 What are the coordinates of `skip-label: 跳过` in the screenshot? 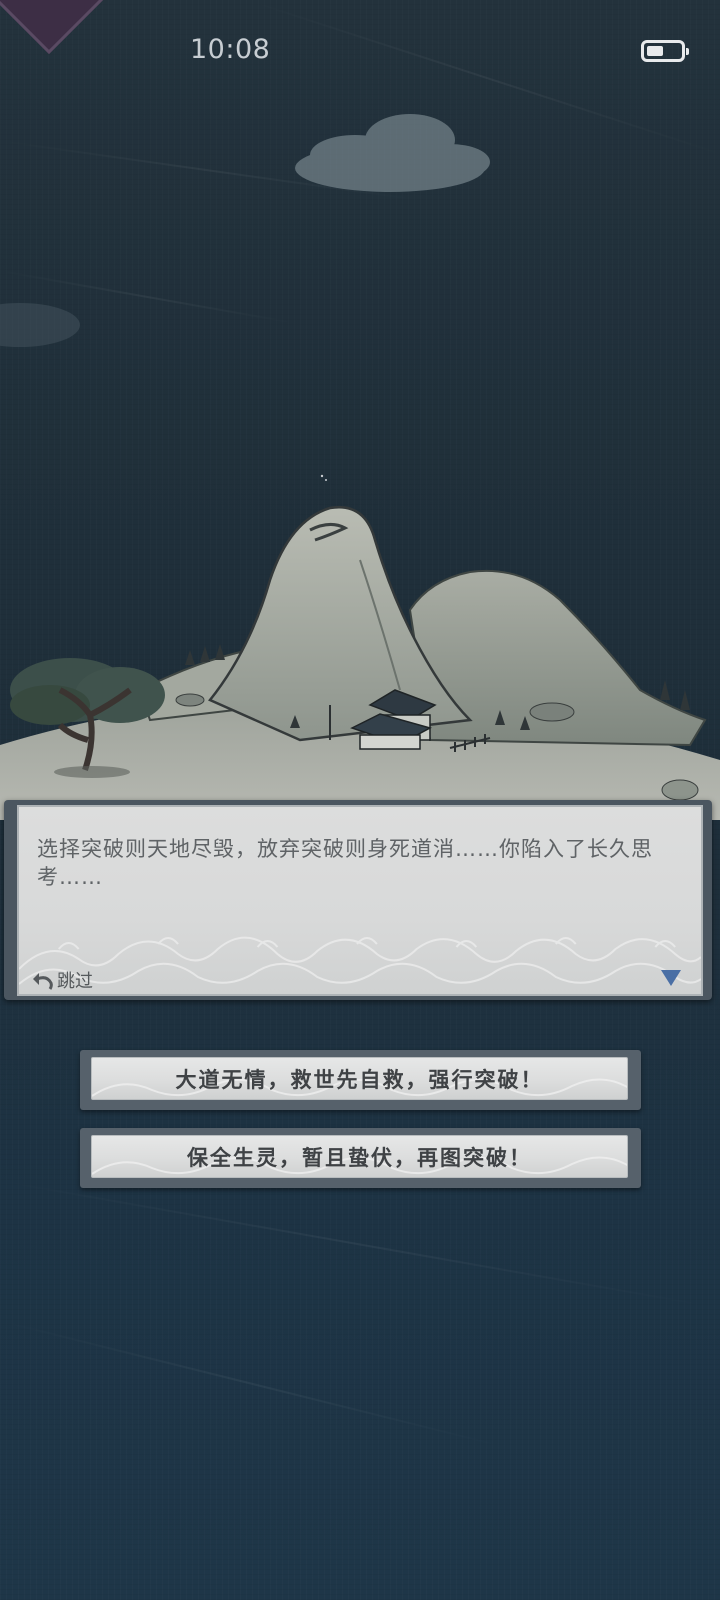 It's located at (75, 981).